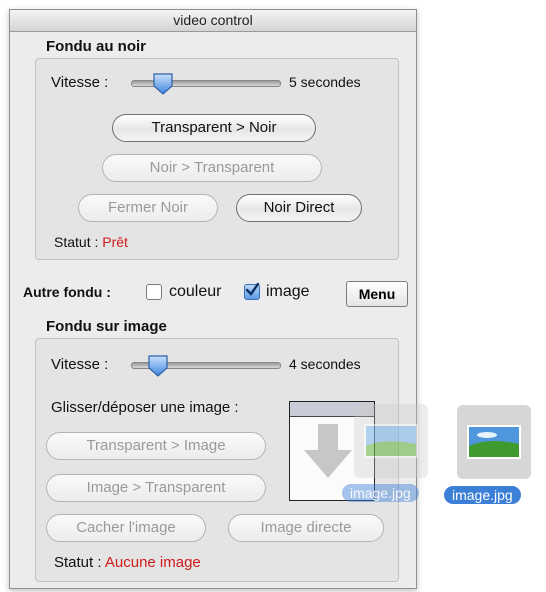  I want to click on other-fade-label: Autre fondu :, so click(67, 292).